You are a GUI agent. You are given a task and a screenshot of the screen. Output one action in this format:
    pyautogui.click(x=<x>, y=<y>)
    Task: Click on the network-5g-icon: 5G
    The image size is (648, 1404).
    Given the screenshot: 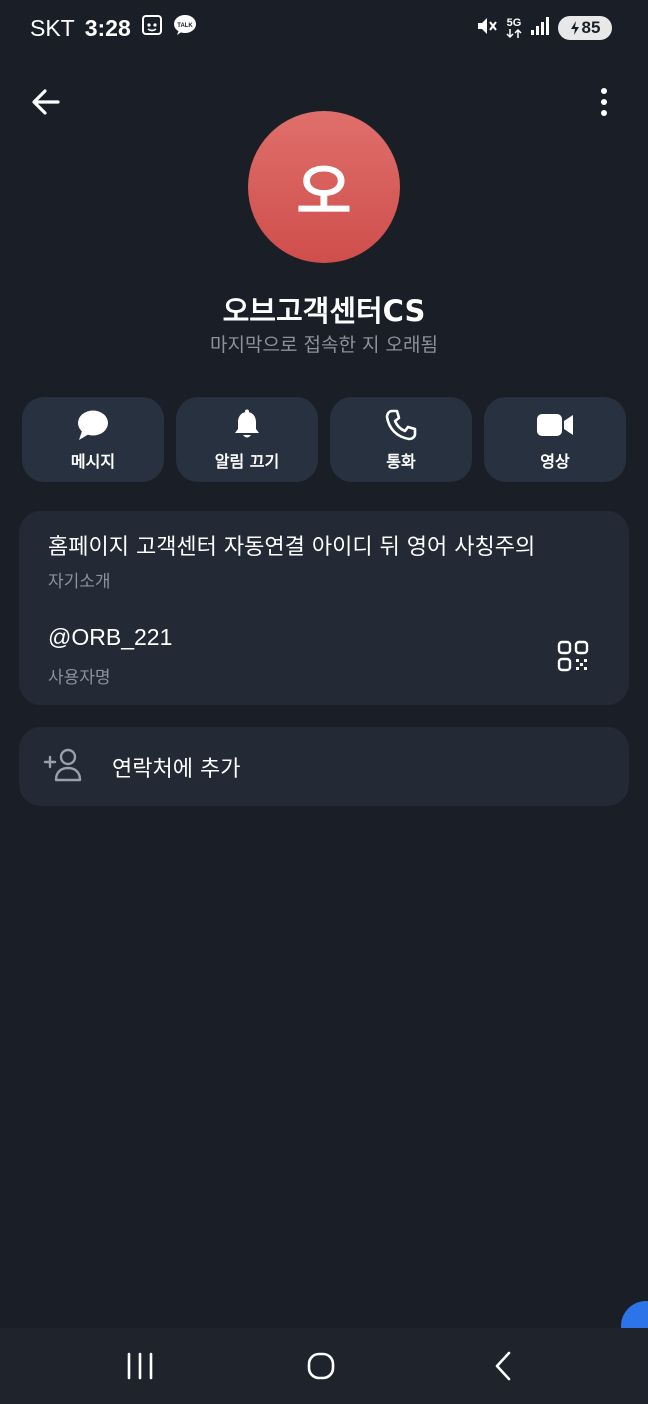 What is the action you would take?
    pyautogui.click(x=514, y=28)
    